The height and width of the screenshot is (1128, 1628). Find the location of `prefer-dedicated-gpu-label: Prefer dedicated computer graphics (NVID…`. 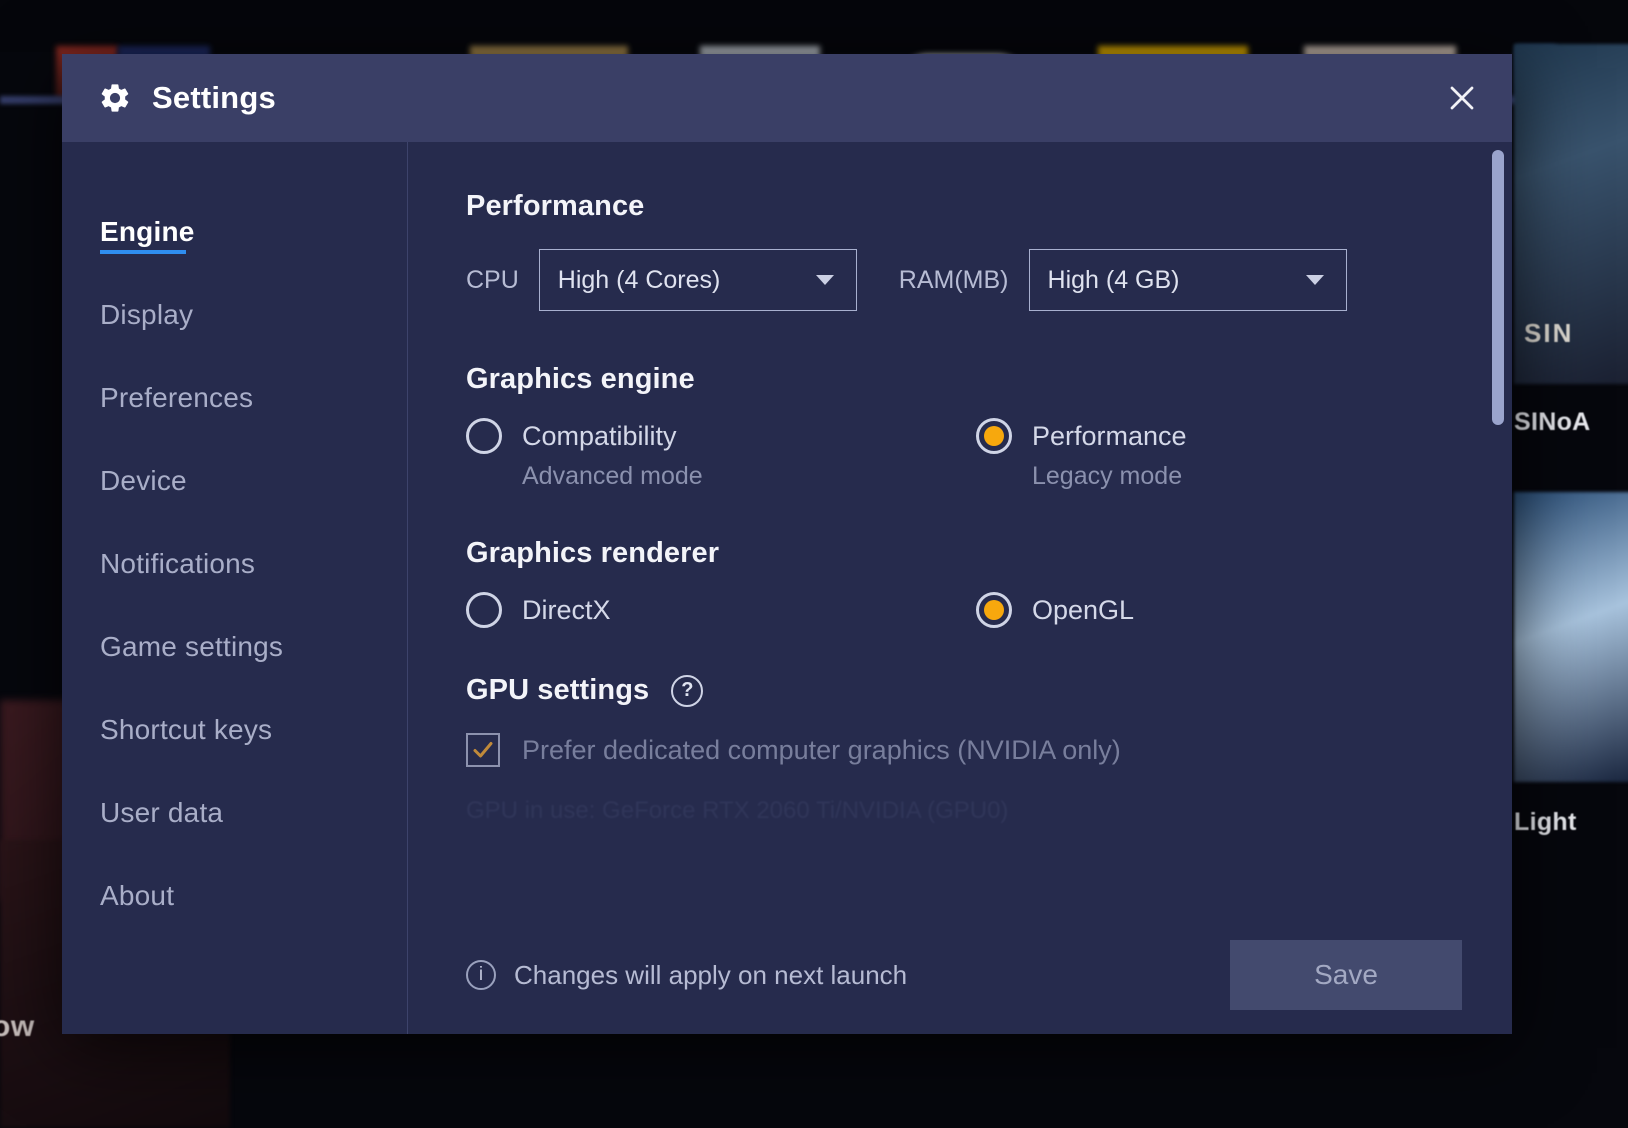

prefer-dedicated-gpu-label: Prefer dedicated computer graphics (NVID… is located at coordinates (821, 749).